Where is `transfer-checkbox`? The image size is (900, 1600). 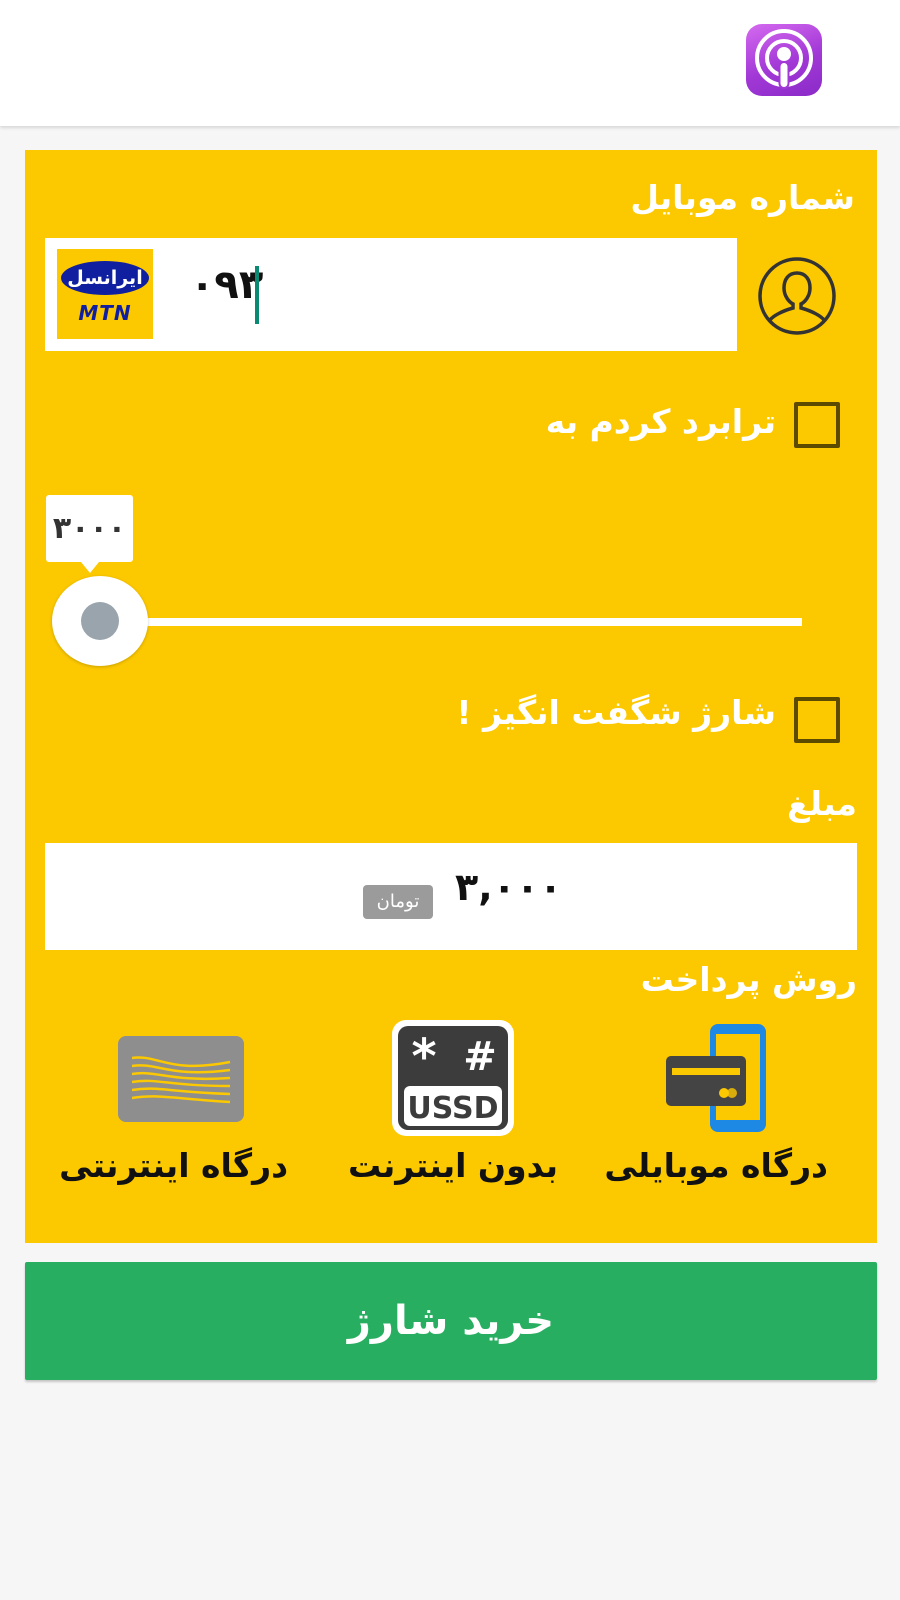 transfer-checkbox is located at coordinates (817, 425).